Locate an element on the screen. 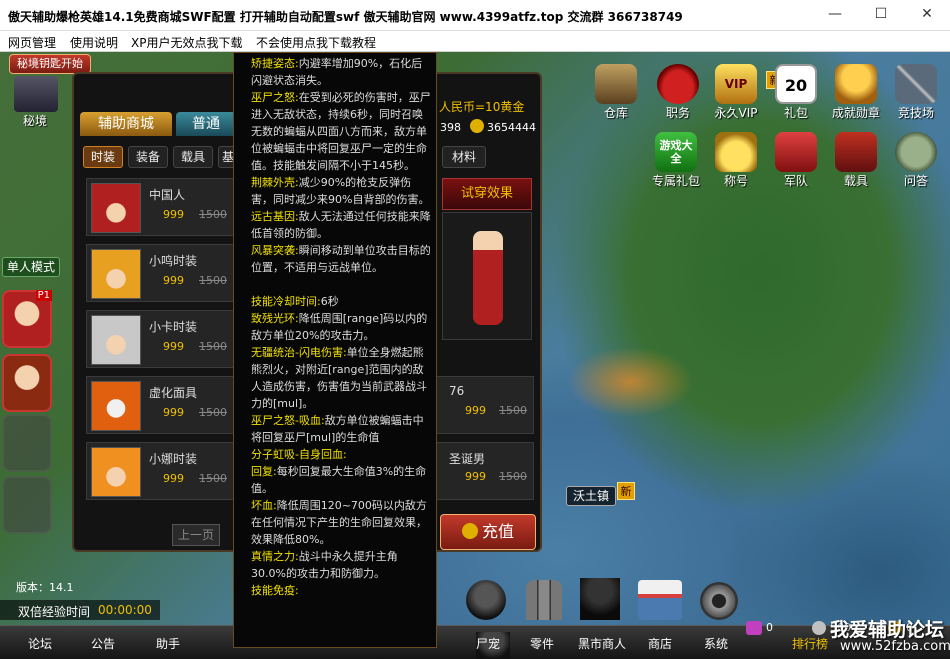  tooltip-skill-name: 真情之力: is located at coordinates (275, 556).